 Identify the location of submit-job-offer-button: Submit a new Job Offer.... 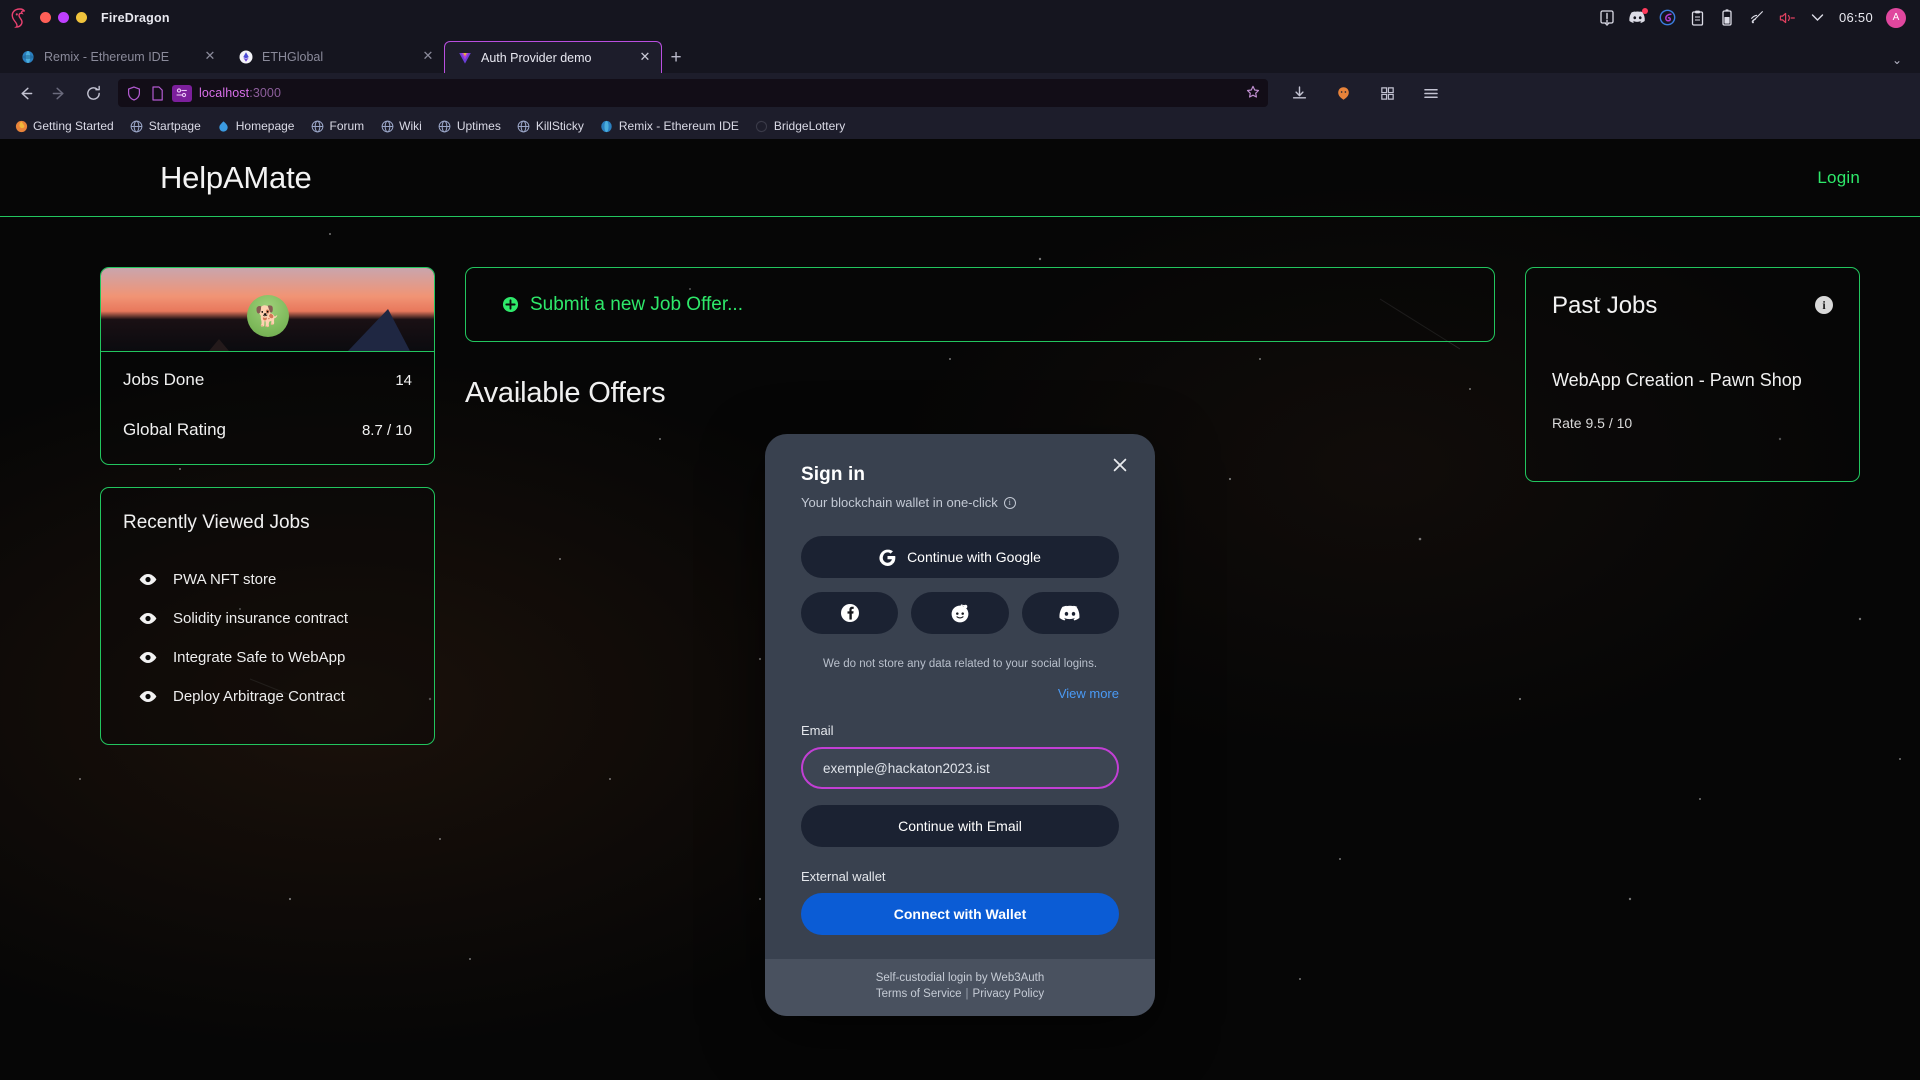
(980, 304).